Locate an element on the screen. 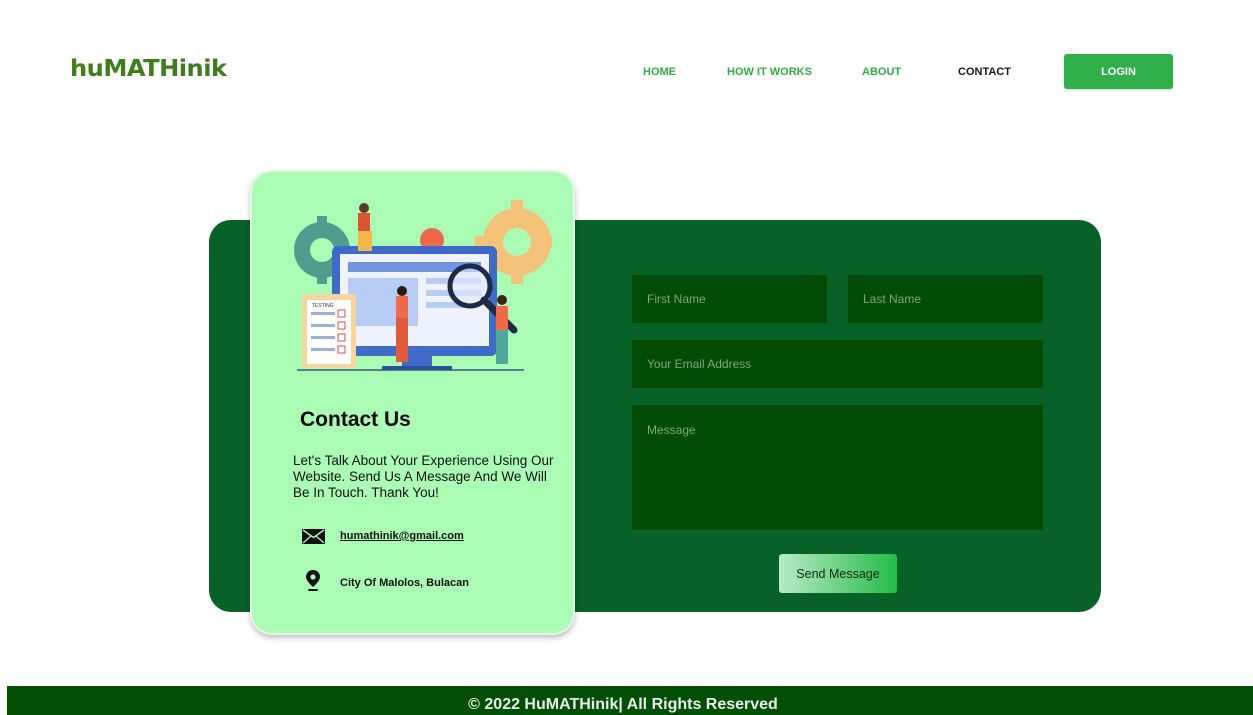 This screenshot has height=715, width=1253. contact-title: Contact Us is located at coordinates (355, 419).